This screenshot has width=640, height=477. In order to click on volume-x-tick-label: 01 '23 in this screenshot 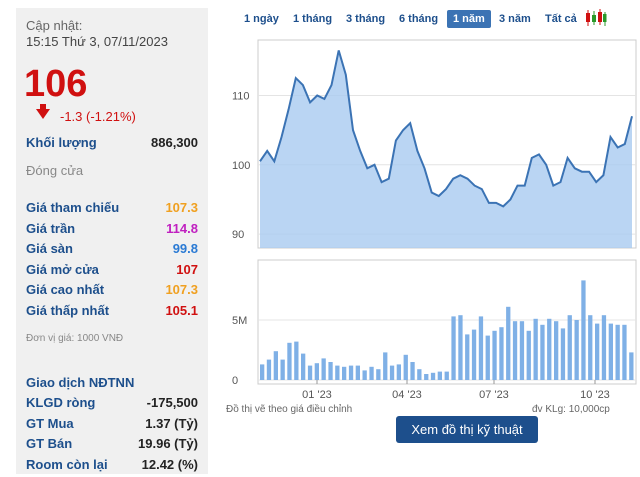, I will do `click(317, 395)`.